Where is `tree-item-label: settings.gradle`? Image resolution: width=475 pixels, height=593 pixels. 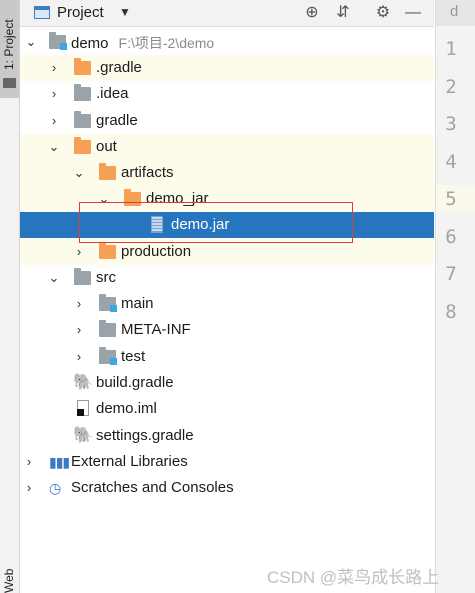 tree-item-label: settings.gradle is located at coordinates (145, 435).